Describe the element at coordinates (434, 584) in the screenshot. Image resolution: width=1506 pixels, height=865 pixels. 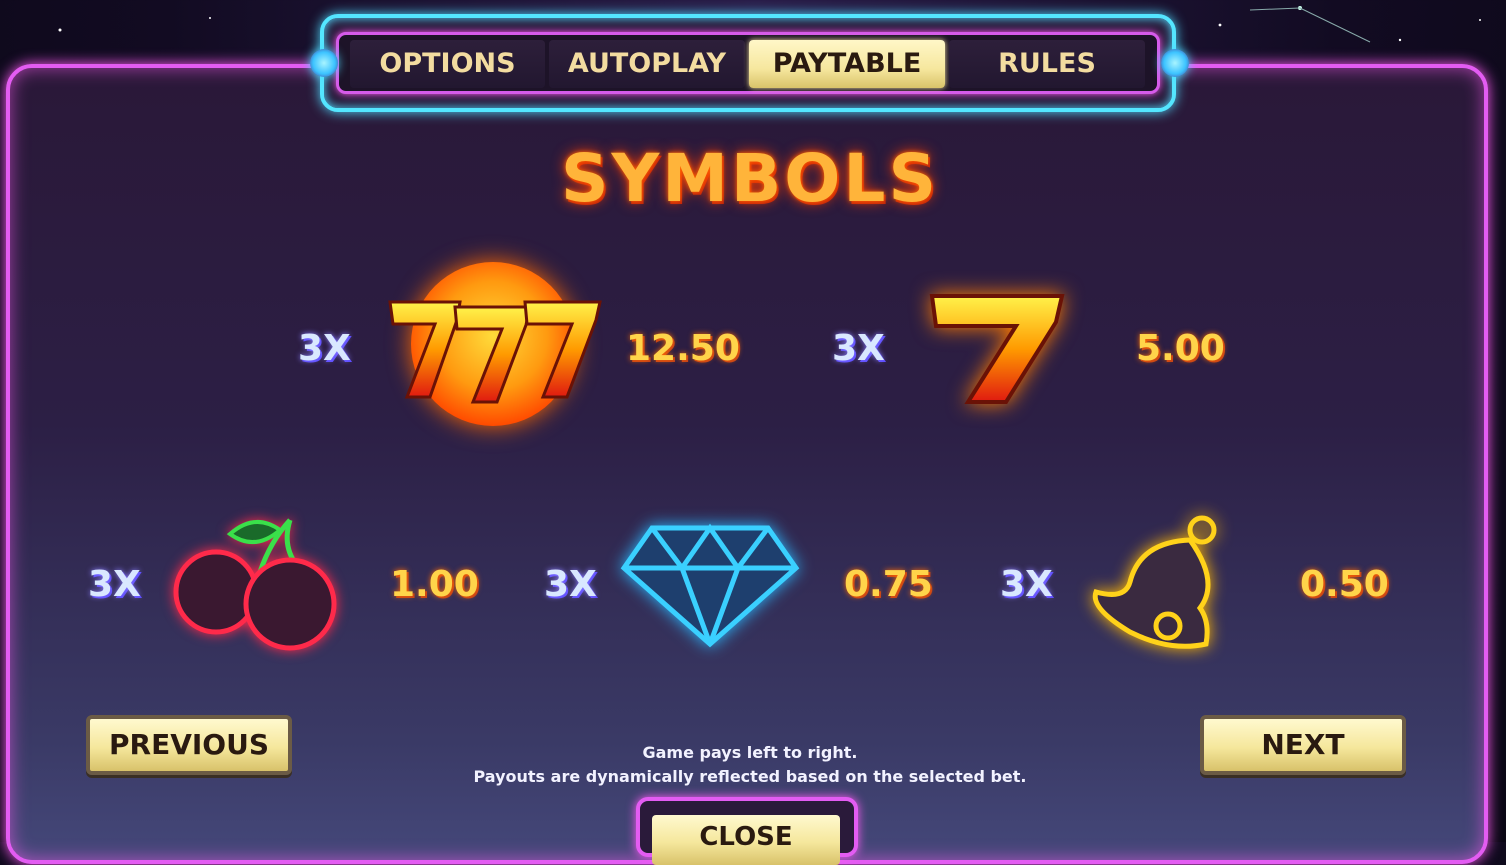
I see `payout-value: 1.00` at that location.